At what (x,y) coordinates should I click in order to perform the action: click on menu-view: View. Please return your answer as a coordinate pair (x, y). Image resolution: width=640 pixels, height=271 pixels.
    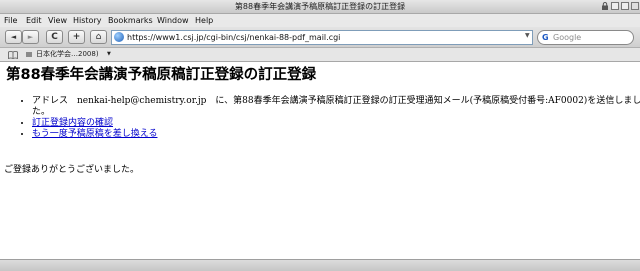
    Looking at the image, I should click on (57, 20).